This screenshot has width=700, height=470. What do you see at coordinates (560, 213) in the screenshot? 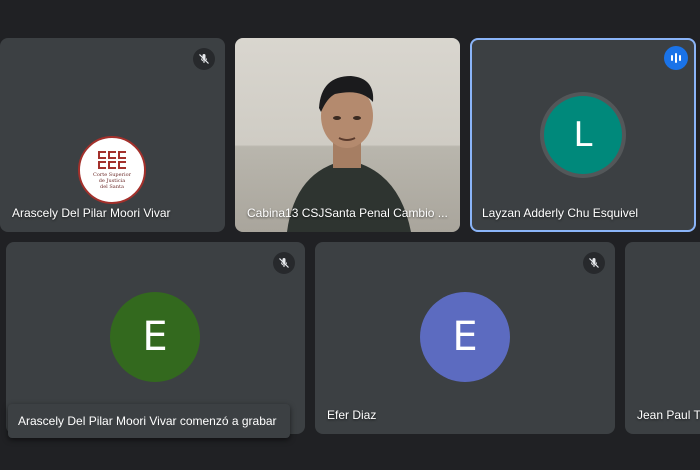
I see `participant-name: Layzan Adderly Chu Esquivel` at bounding box center [560, 213].